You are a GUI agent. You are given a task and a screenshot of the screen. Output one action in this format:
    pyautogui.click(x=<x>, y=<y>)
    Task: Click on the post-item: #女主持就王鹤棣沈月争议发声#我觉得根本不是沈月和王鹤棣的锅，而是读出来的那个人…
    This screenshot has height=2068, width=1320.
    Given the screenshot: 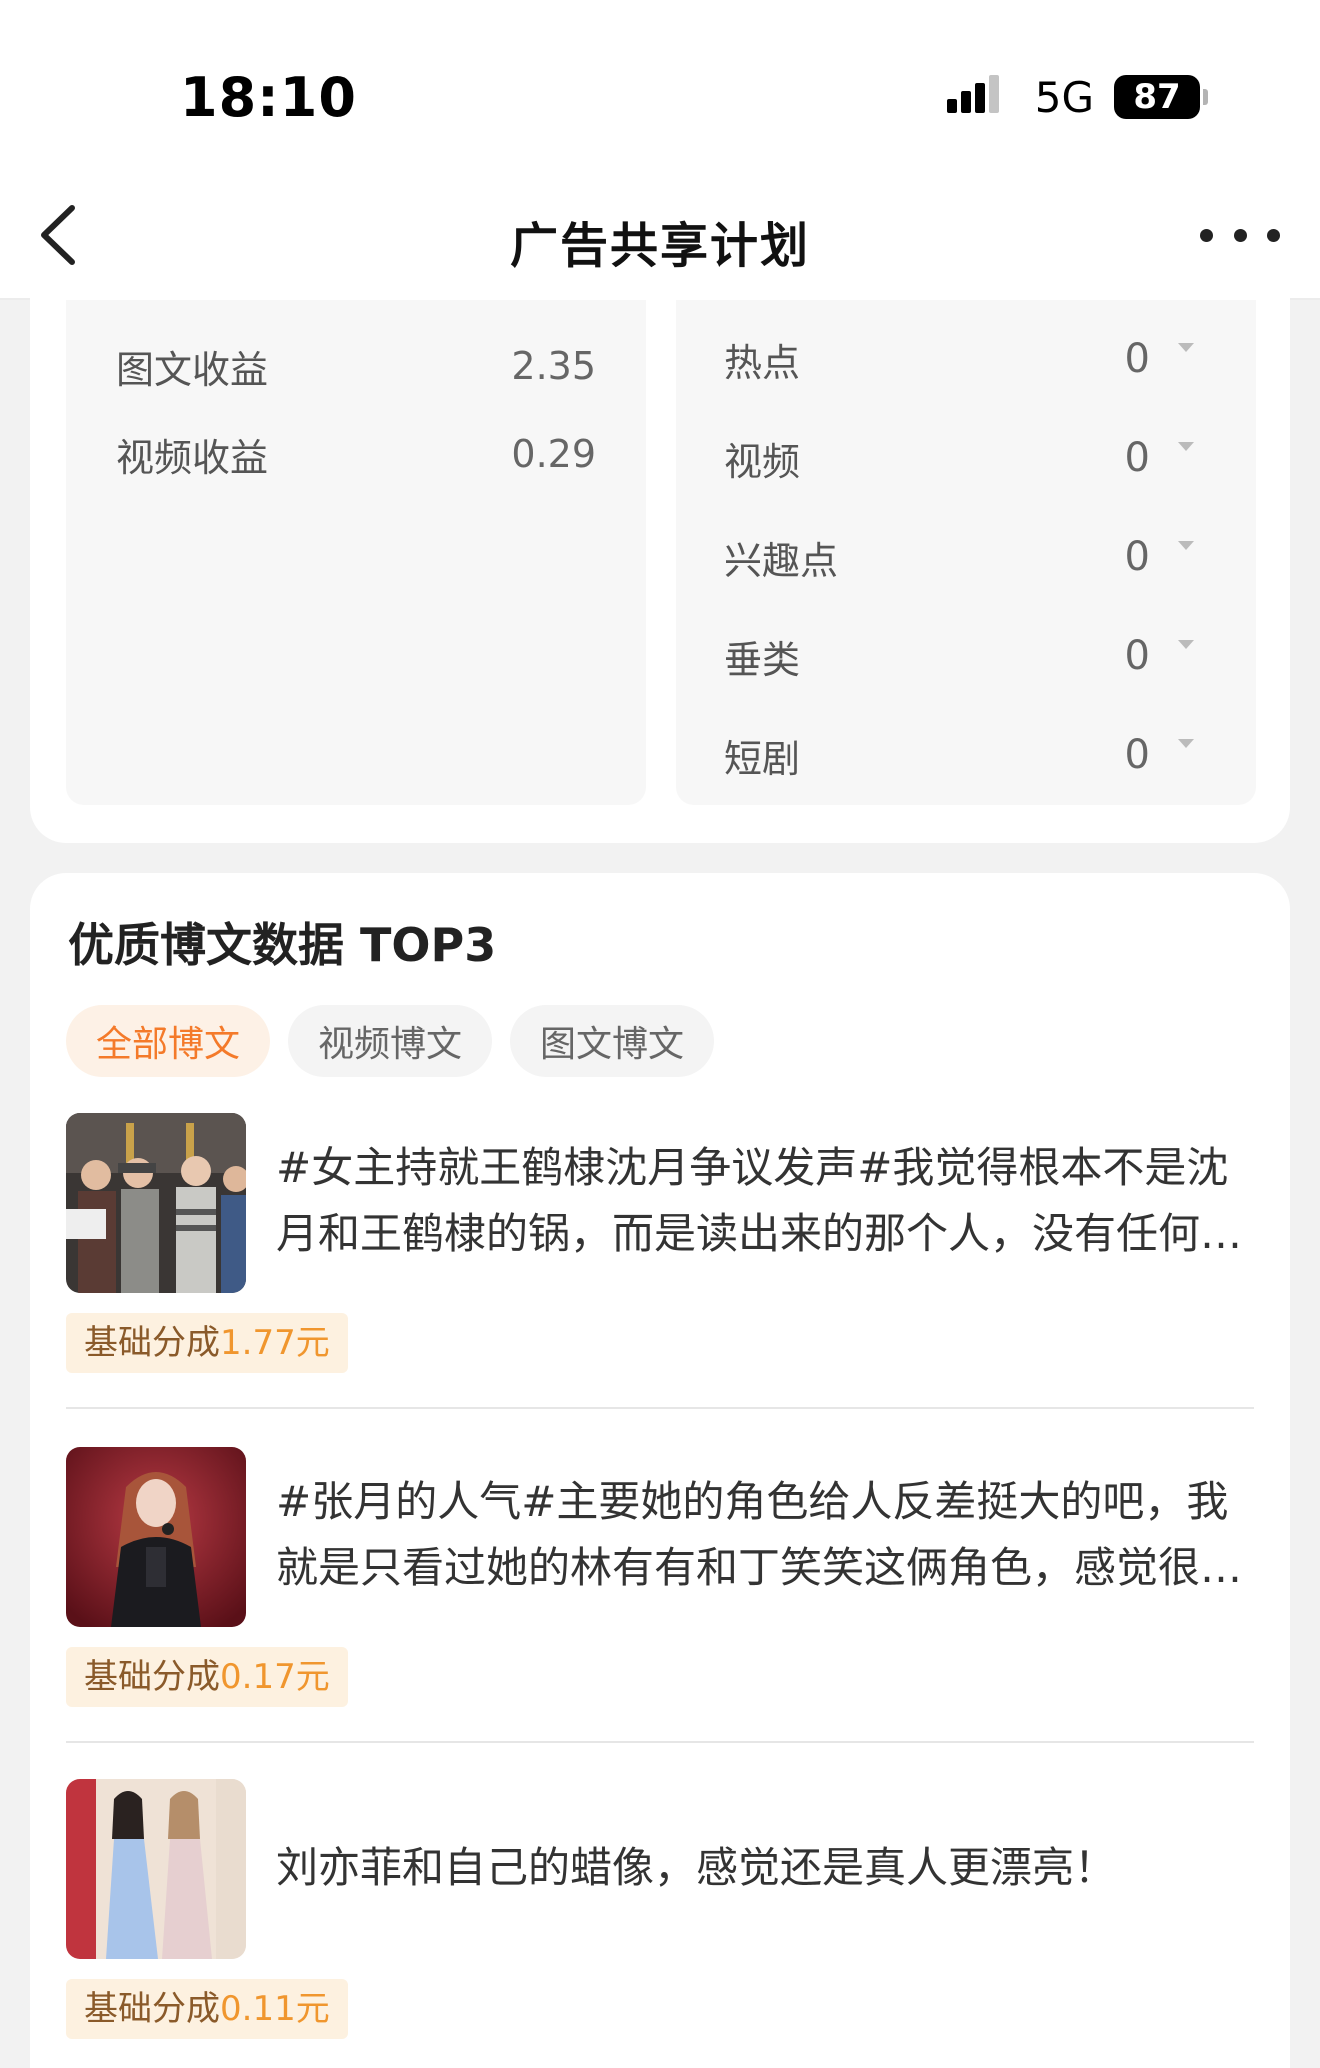 What is the action you would take?
    pyautogui.click(x=660, y=1263)
    